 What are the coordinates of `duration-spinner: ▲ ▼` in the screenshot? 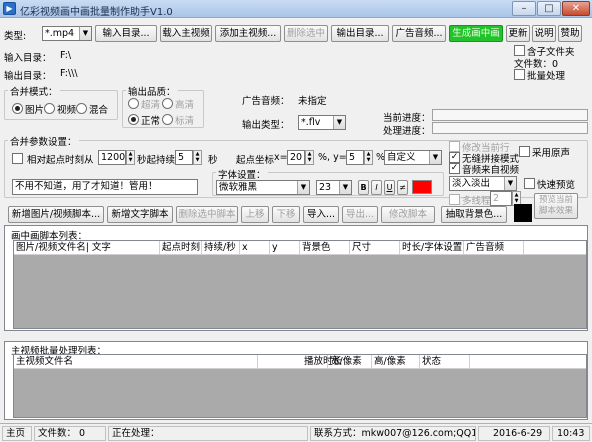 It's located at (197, 157).